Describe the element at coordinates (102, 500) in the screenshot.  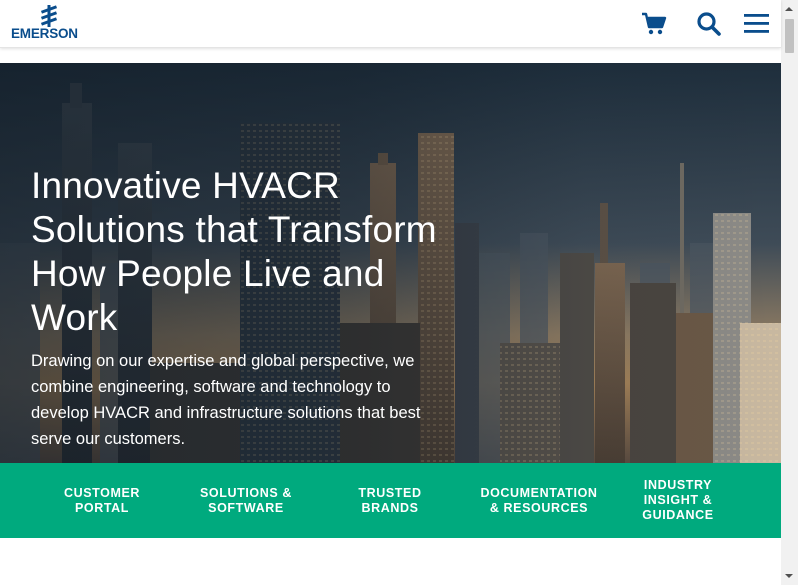
I see `quick-nav-customer-portal: CUSTOMER PORTAL` at that location.